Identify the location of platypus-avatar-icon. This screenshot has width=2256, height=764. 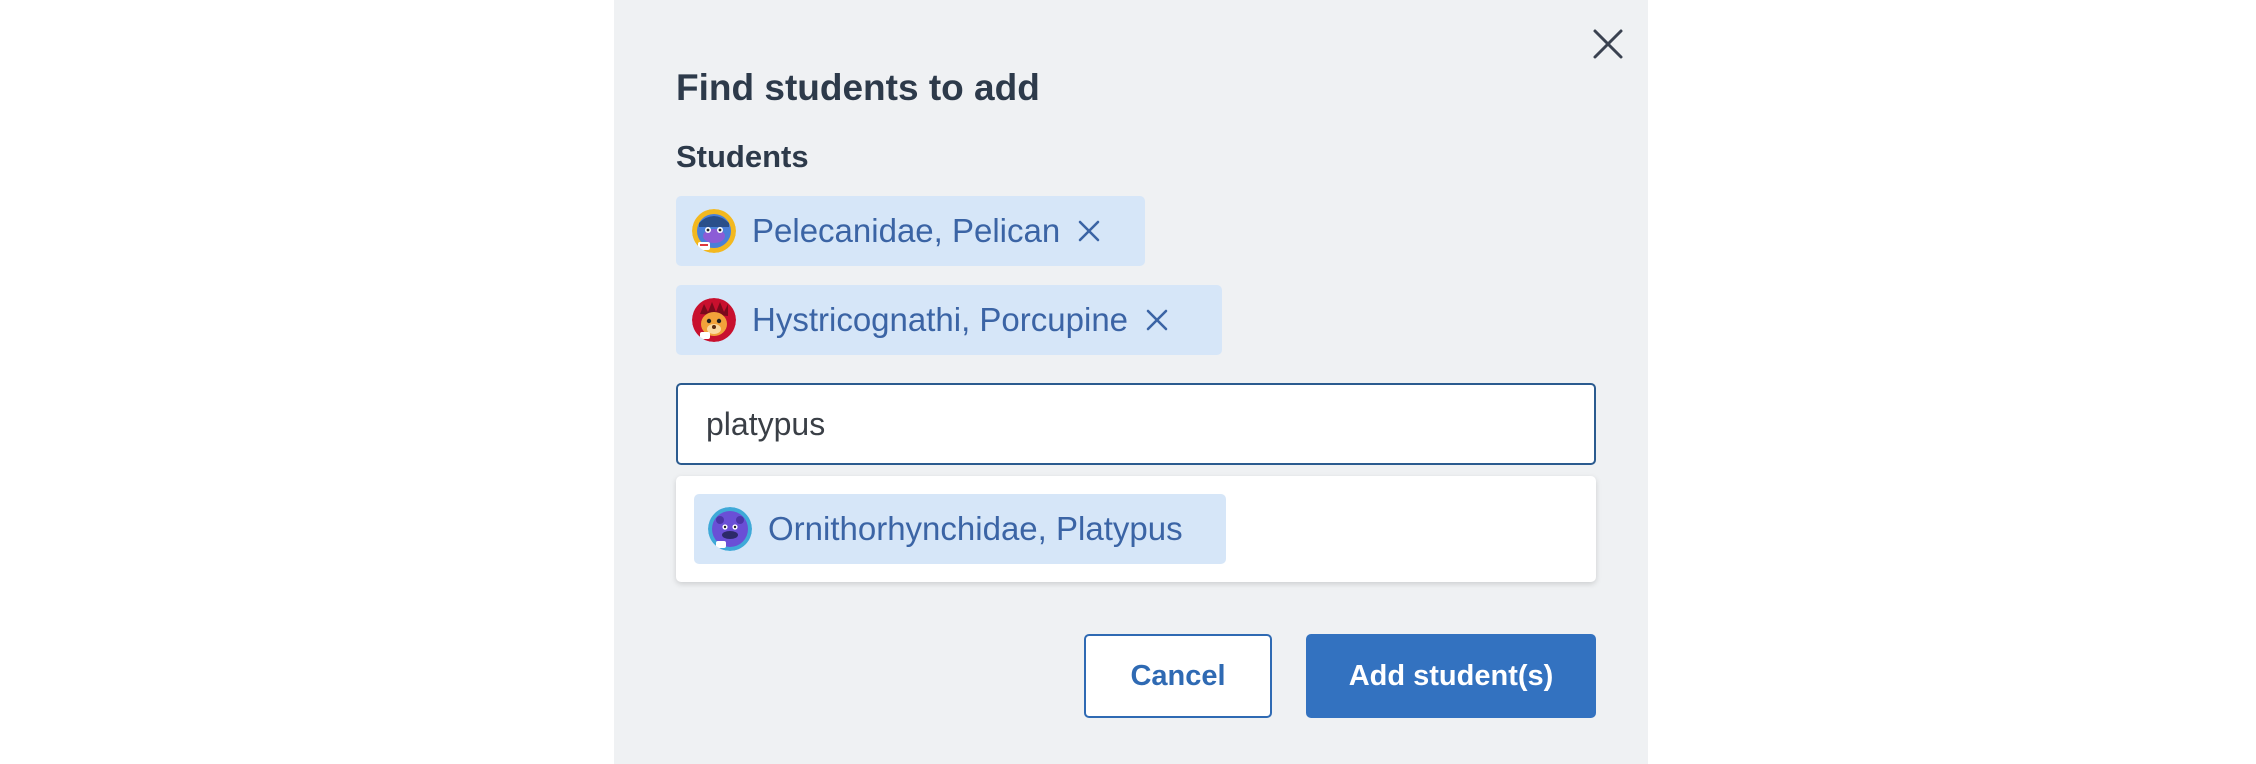
(730, 529).